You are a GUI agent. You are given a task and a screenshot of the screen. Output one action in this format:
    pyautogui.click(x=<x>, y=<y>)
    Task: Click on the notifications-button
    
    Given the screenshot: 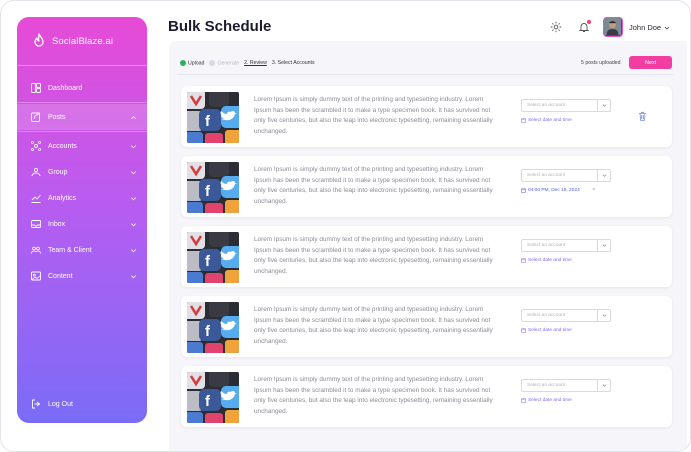 What is the action you would take?
    pyautogui.click(x=584, y=27)
    